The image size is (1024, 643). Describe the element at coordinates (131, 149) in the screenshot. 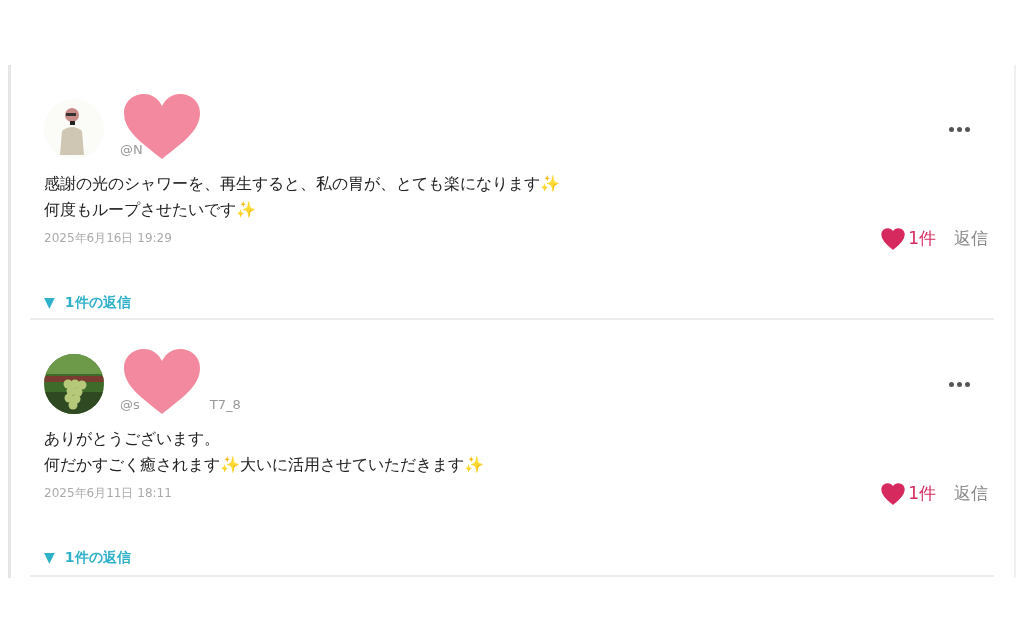

I see `user-handle: @N` at that location.